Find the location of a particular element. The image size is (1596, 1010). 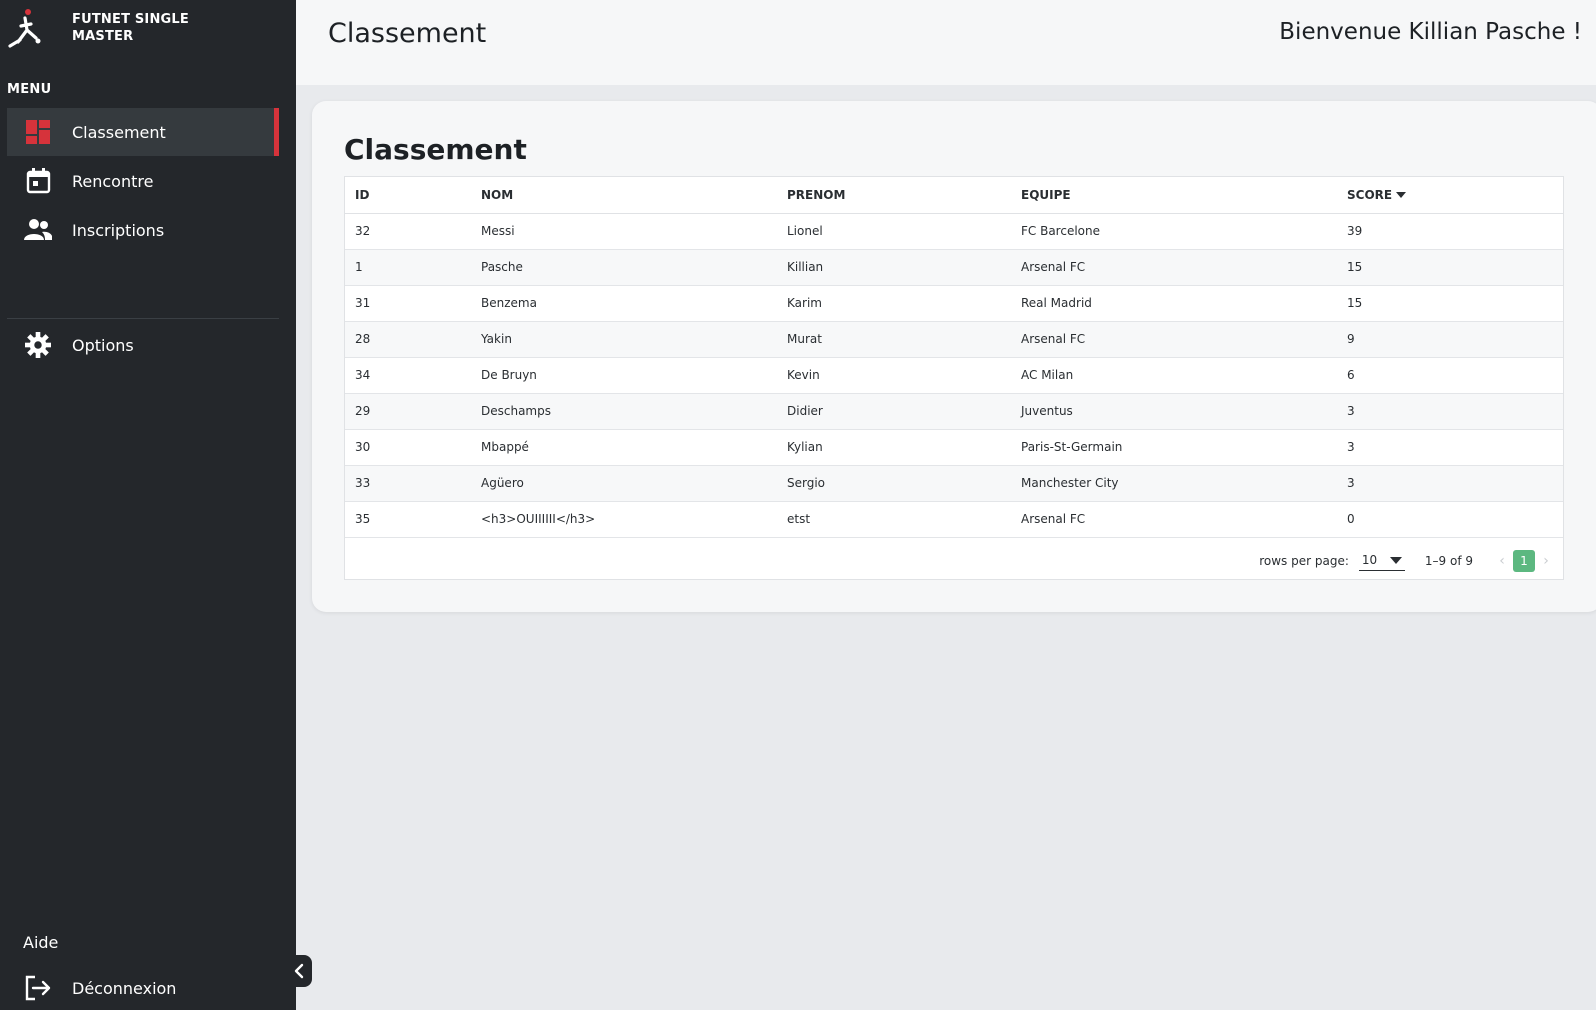

cell-nom: <h3>OUIIIIII</h3> is located at coordinates (624, 519).